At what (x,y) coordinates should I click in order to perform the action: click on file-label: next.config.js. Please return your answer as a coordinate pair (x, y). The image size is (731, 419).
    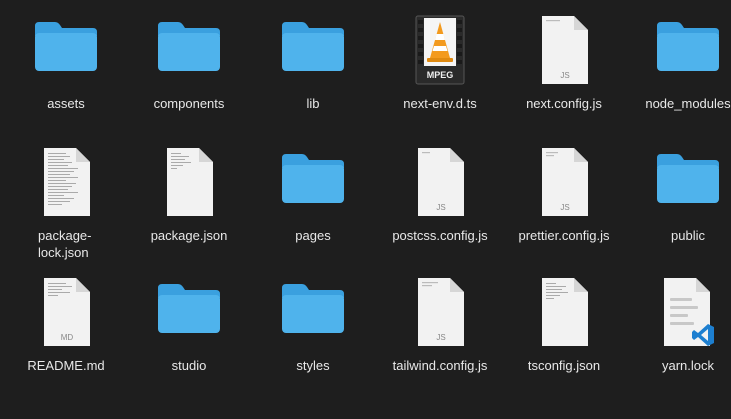
    Looking at the image, I should click on (564, 103).